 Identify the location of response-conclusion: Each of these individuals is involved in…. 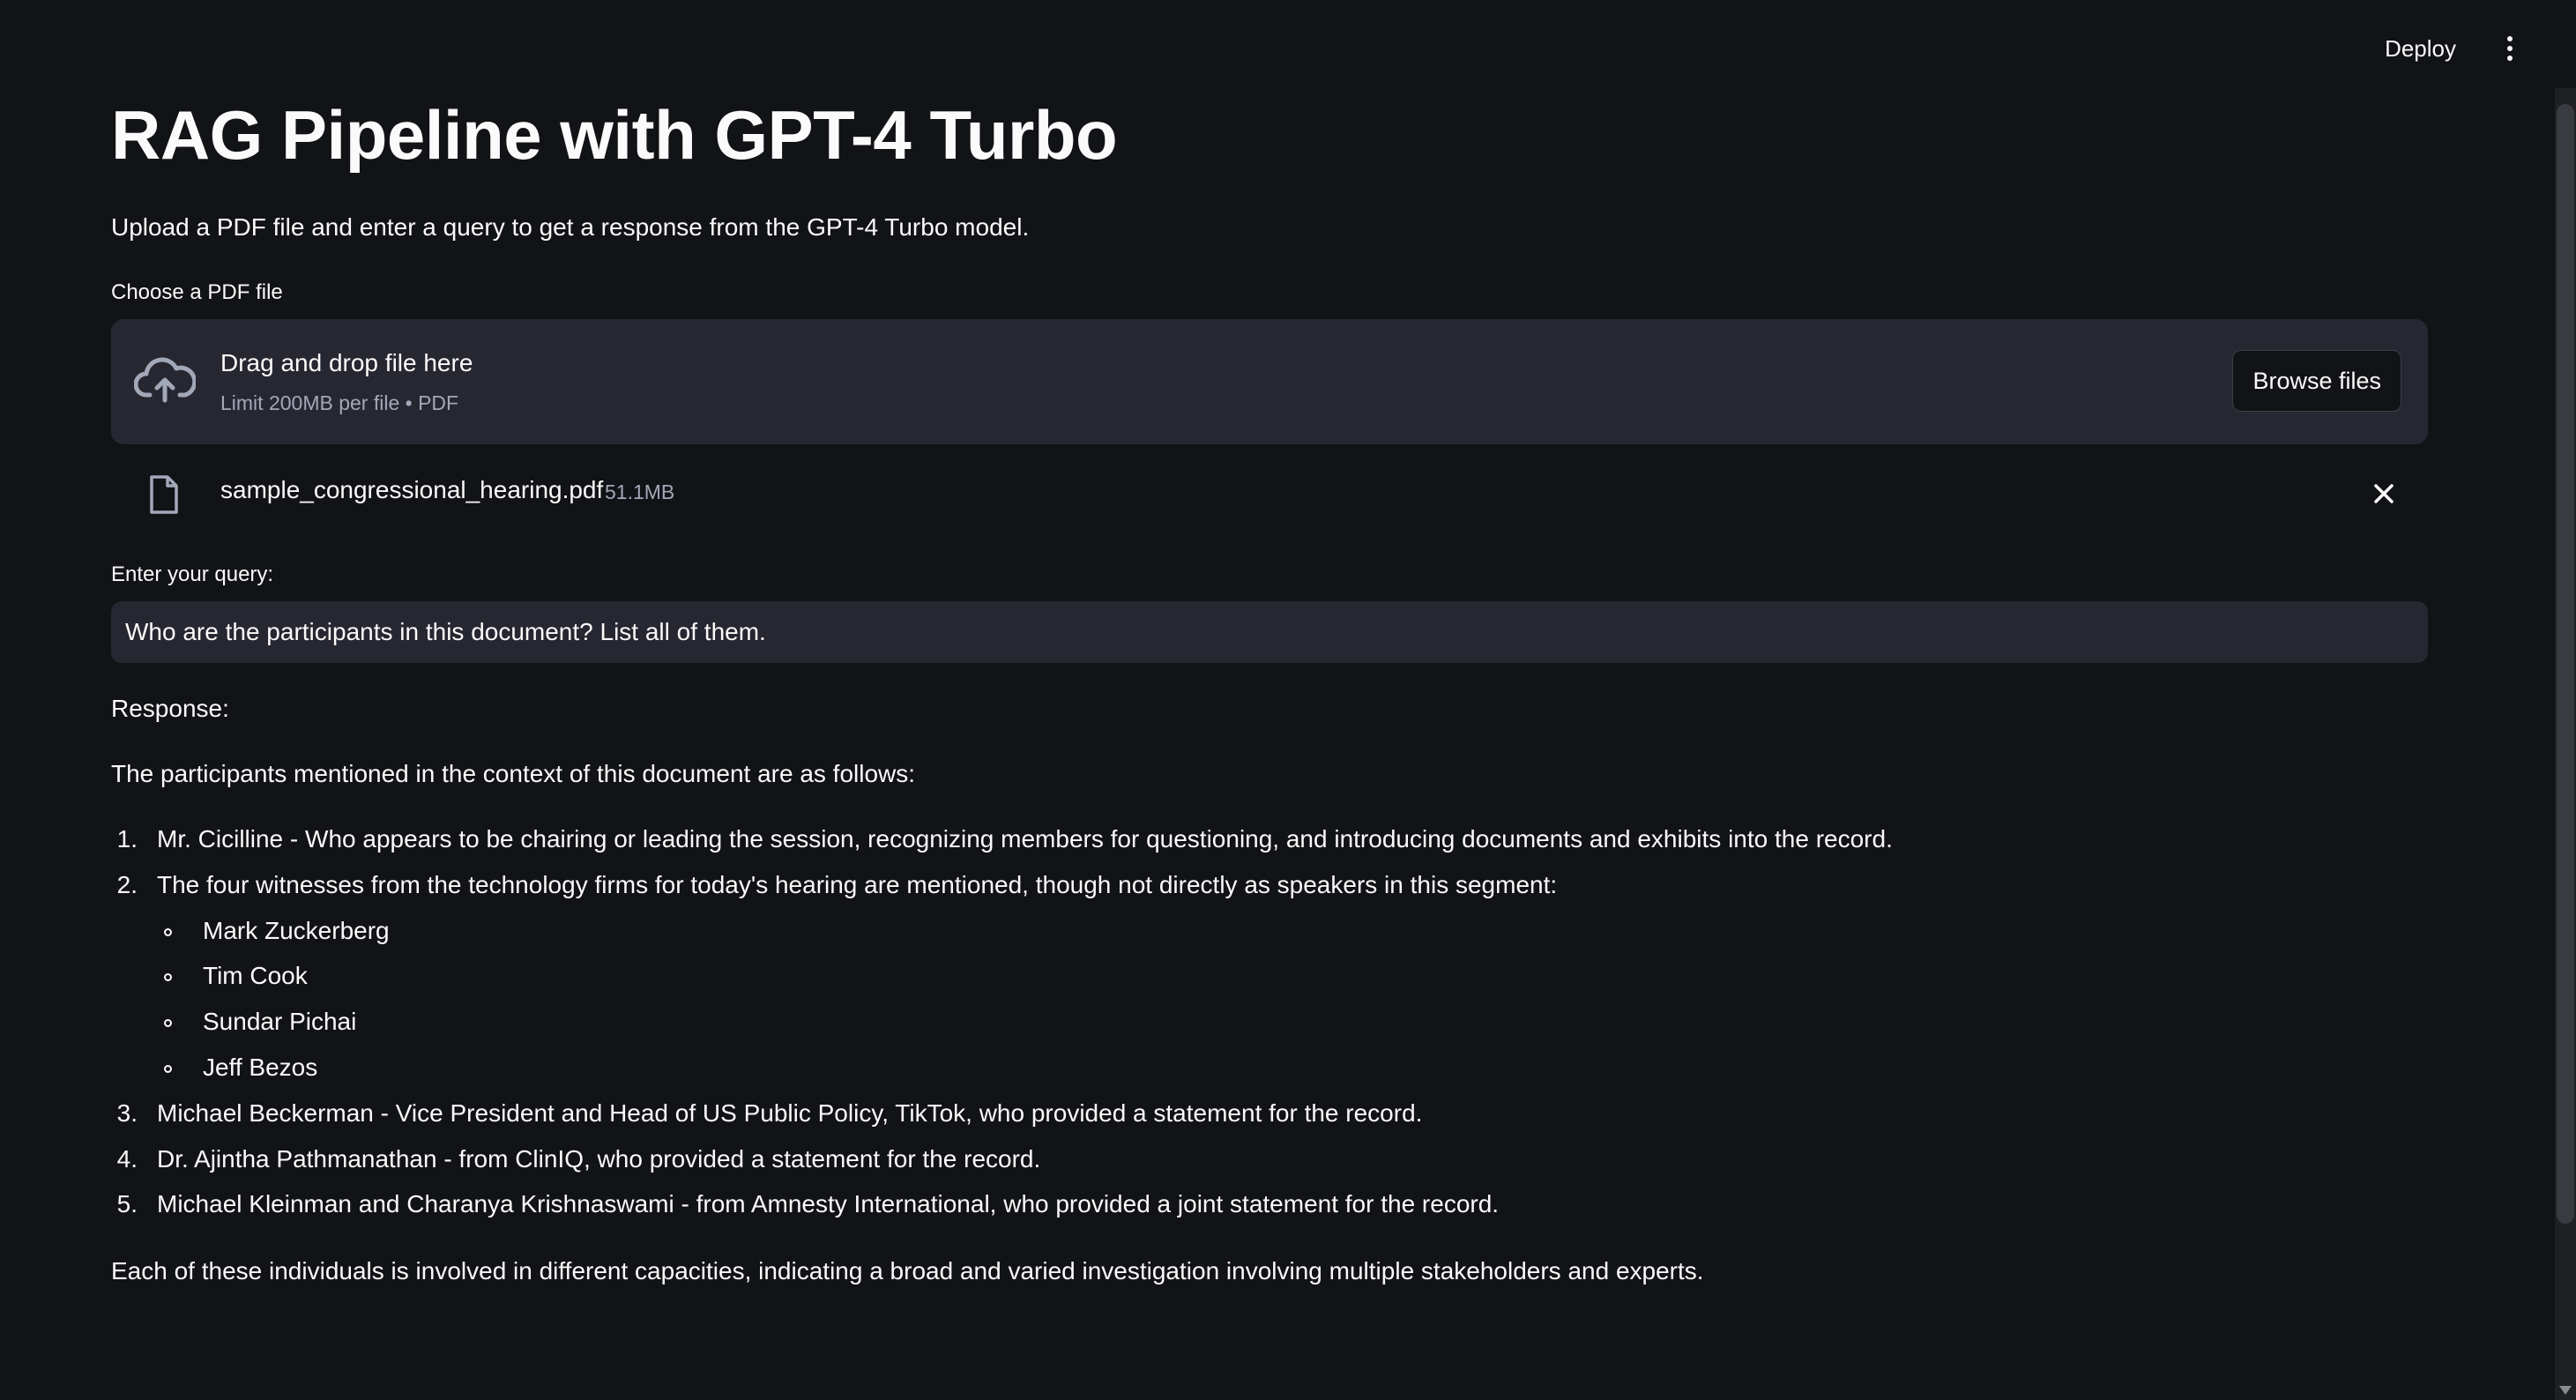
(907, 1271).